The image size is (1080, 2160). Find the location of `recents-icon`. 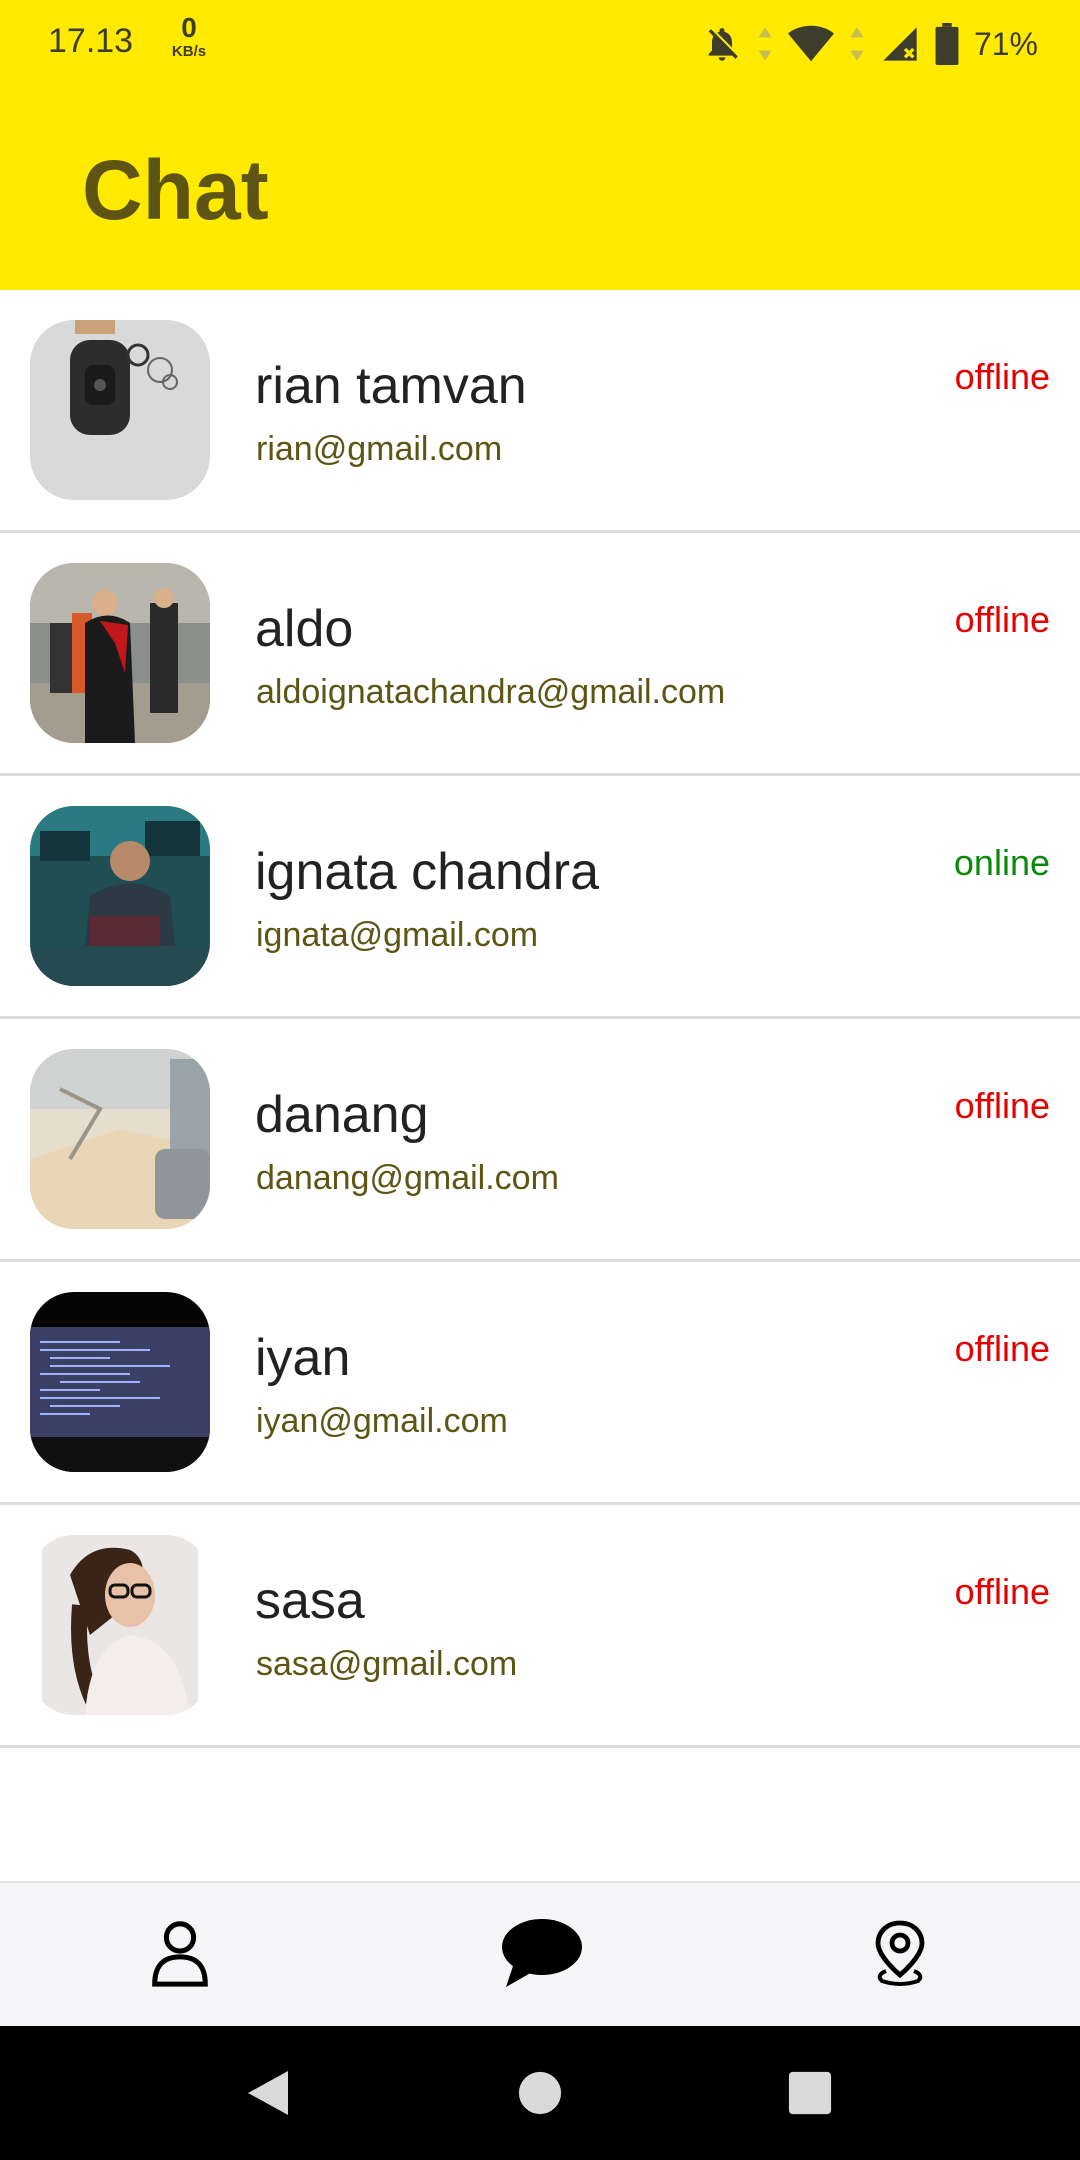

recents-icon is located at coordinates (810, 2093).